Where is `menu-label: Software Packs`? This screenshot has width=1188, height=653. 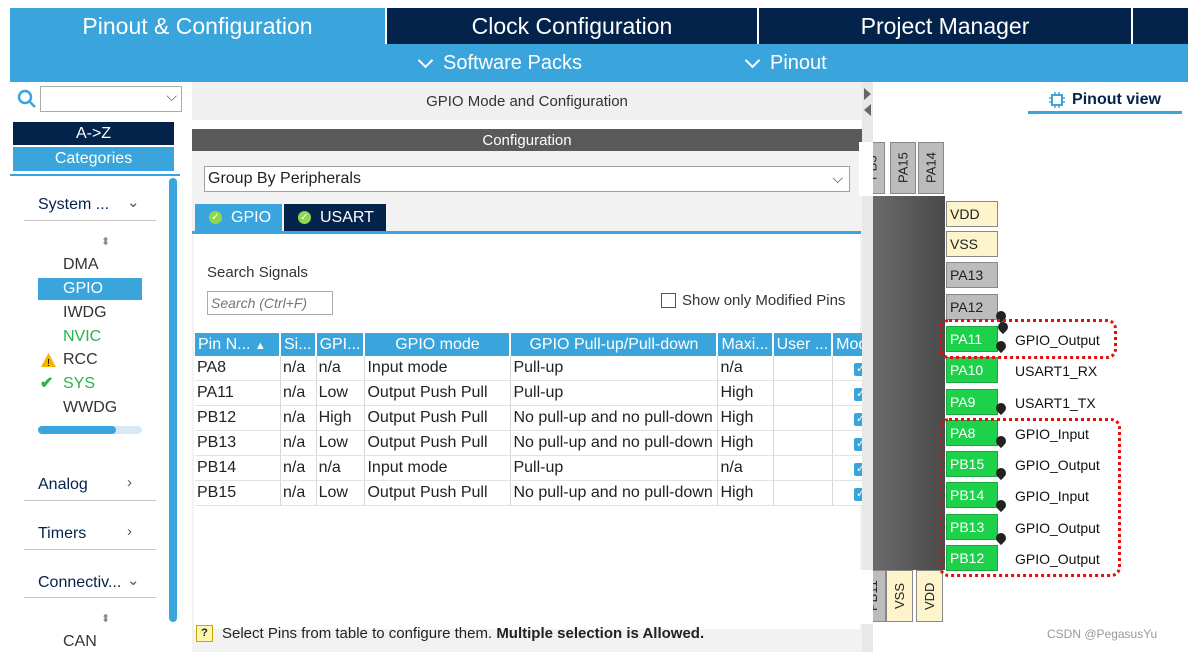
menu-label: Software Packs is located at coordinates (512, 62).